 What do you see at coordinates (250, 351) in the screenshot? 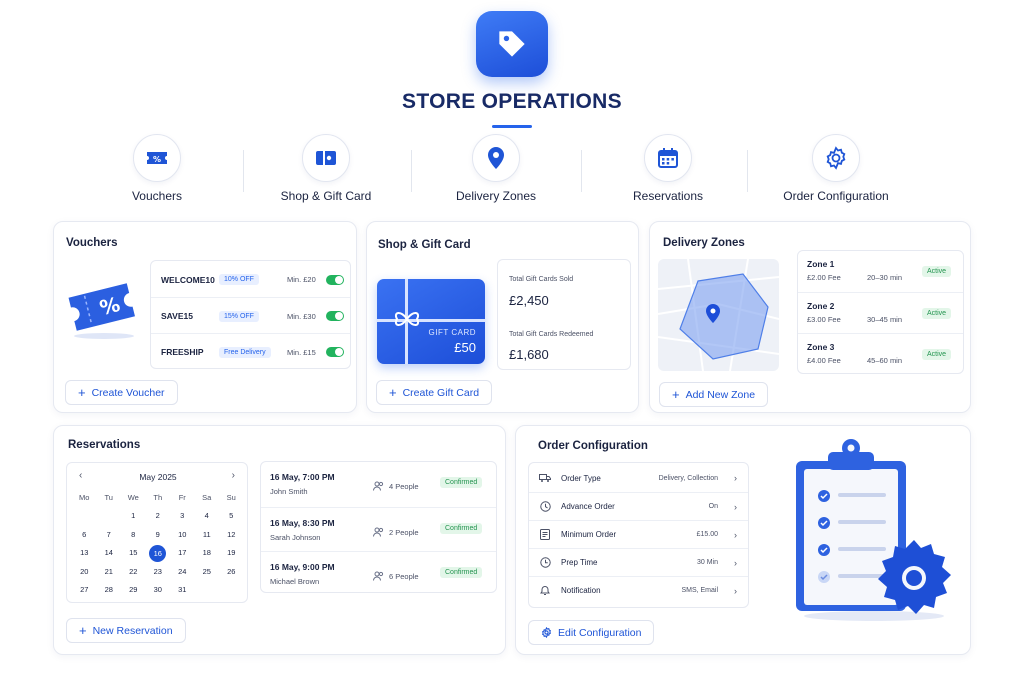
I see `voucher-row: FREESHIP Free Delivery Min. £15` at bounding box center [250, 351].